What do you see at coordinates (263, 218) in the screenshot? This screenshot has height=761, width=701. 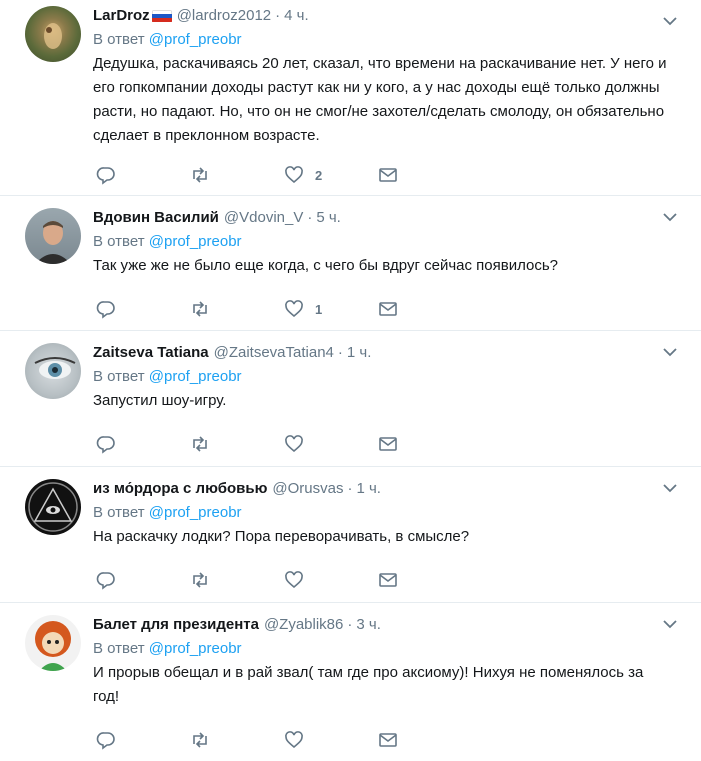 I see `author-handle: @Vdovin_V` at bounding box center [263, 218].